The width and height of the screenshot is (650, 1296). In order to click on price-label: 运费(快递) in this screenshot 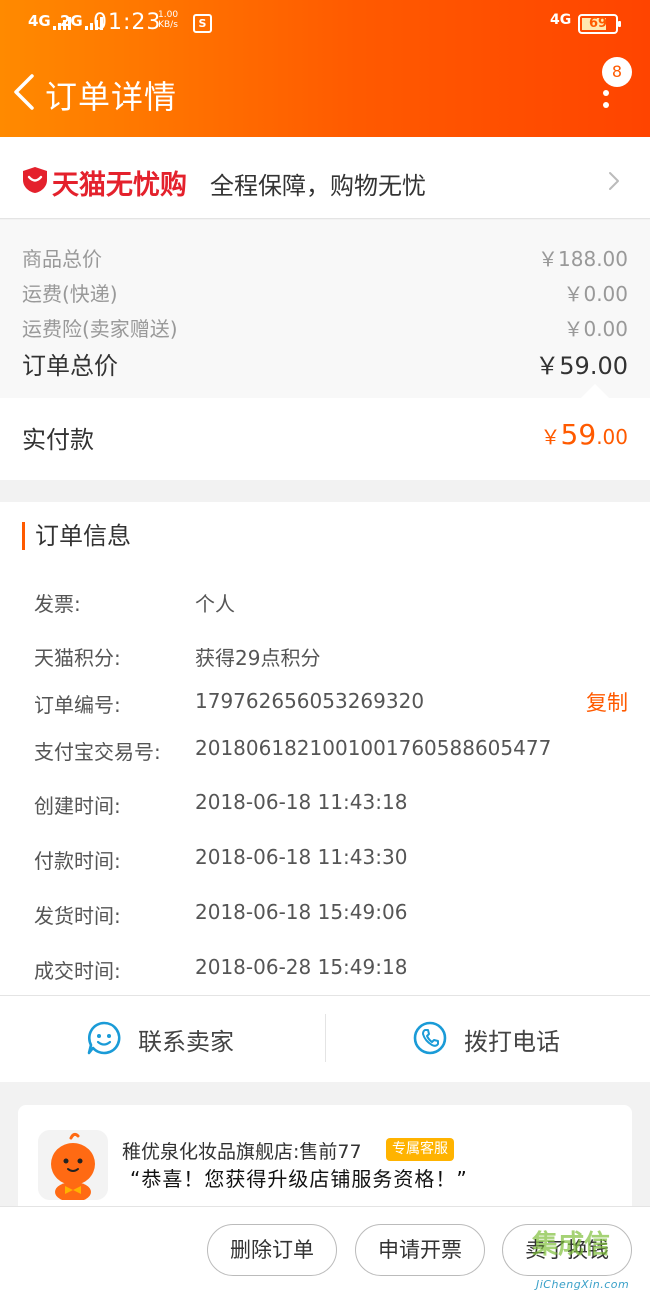, I will do `click(70, 294)`.